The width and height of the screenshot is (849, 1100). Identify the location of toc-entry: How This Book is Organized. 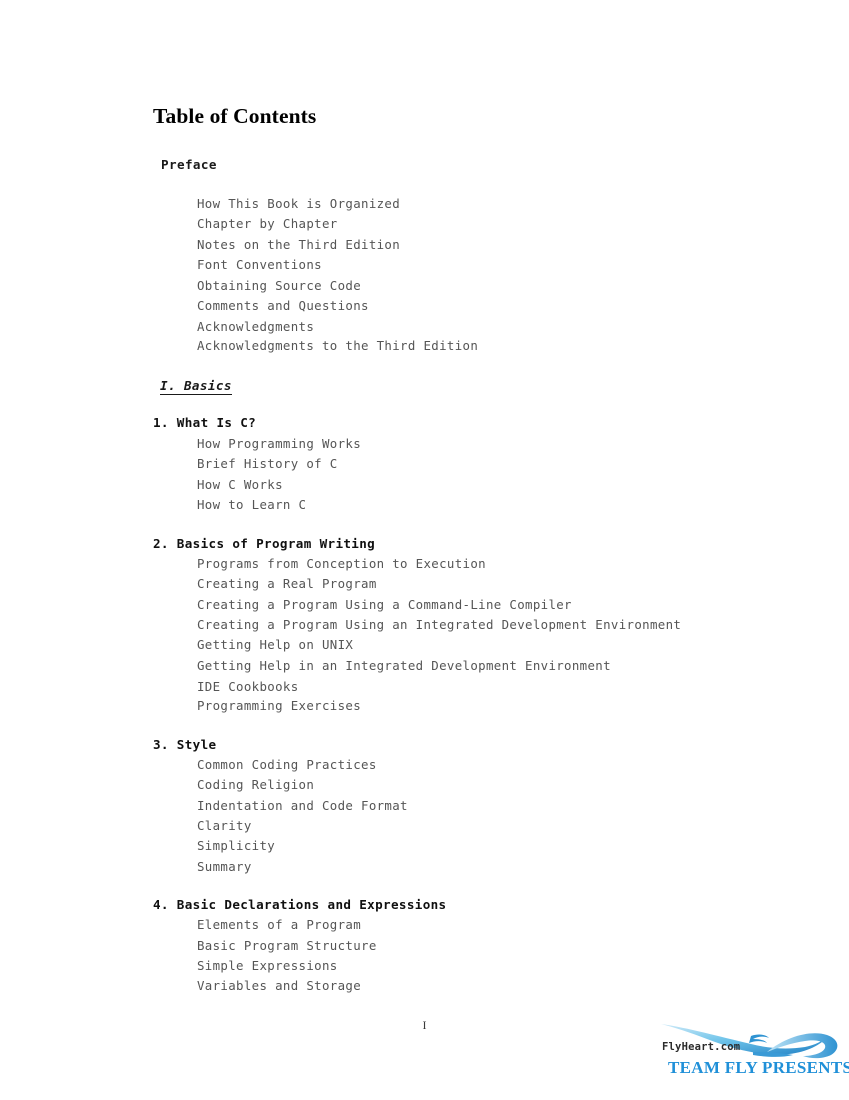
(298, 203).